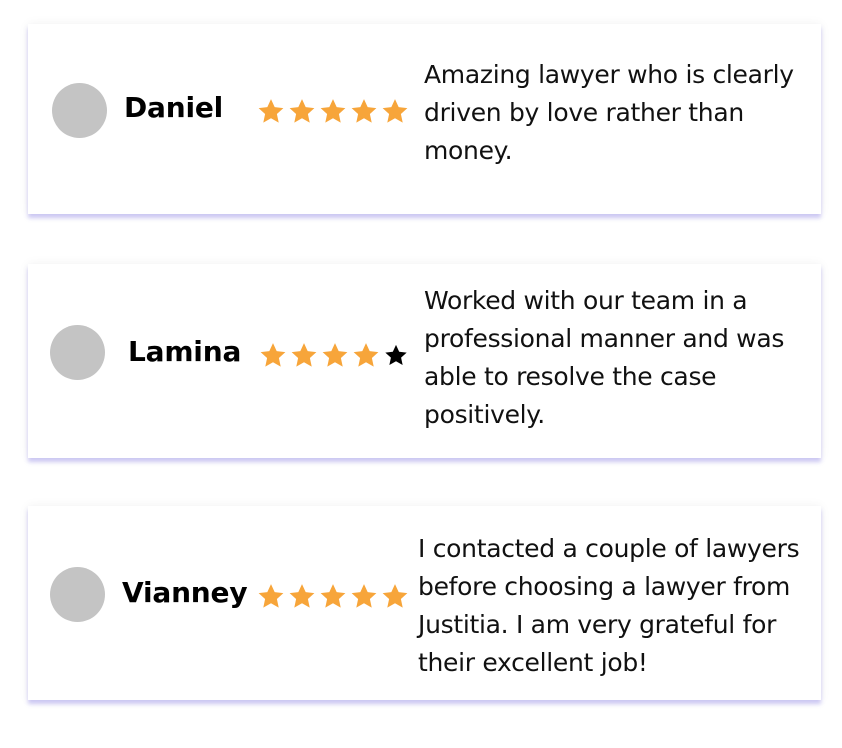  I want to click on reviewer-name: Vianney, so click(185, 592).